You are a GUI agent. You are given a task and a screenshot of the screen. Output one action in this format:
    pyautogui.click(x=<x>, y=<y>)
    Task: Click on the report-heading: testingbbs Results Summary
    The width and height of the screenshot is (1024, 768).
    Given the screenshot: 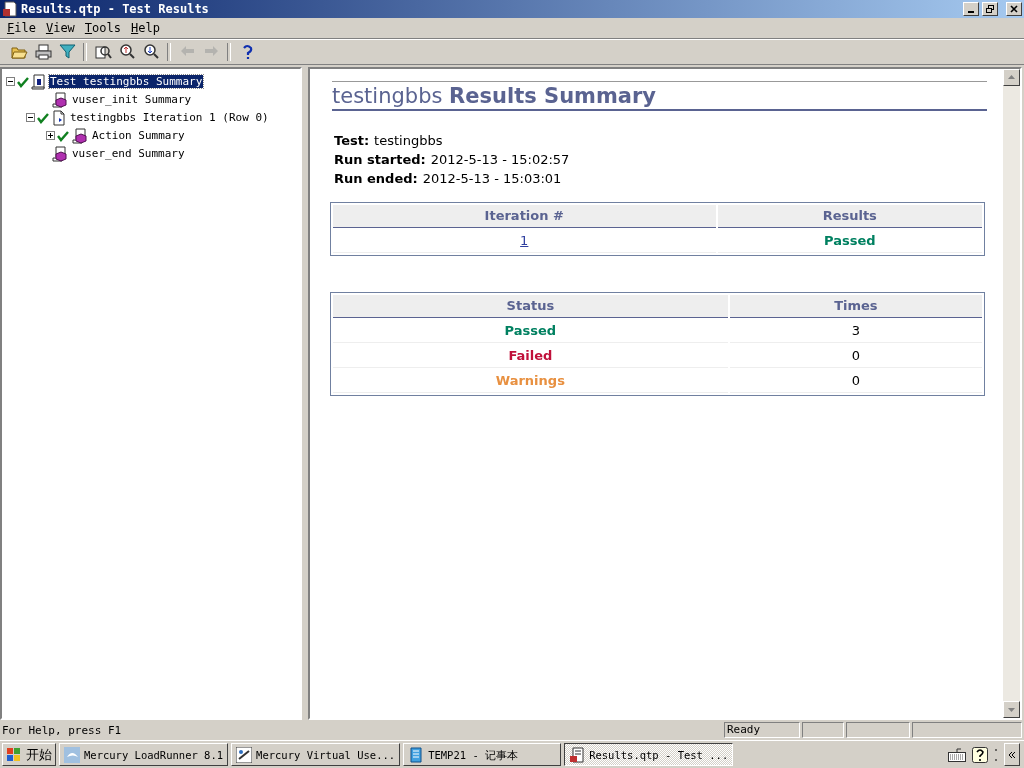 What is the action you would take?
    pyautogui.click(x=659, y=97)
    